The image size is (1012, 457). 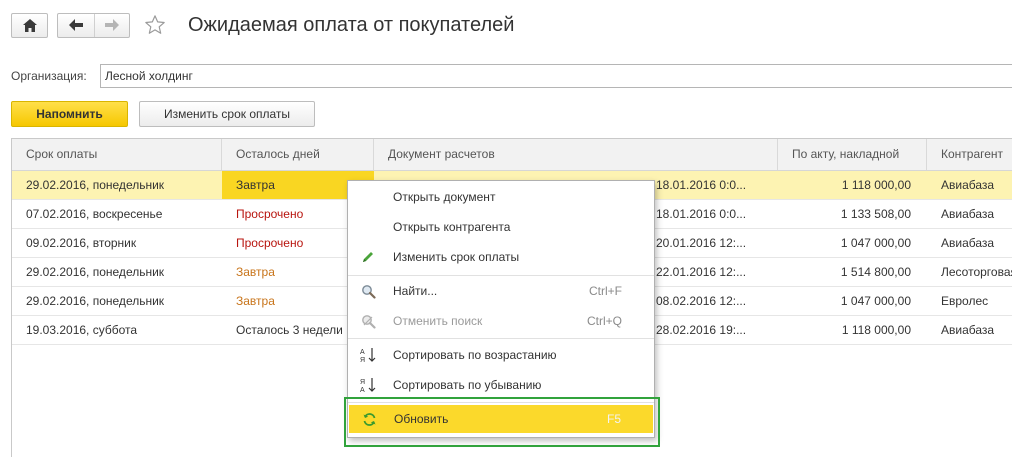 What do you see at coordinates (501, 197) in the screenshot?
I see `menu-item-open-document: Открыть документ` at bounding box center [501, 197].